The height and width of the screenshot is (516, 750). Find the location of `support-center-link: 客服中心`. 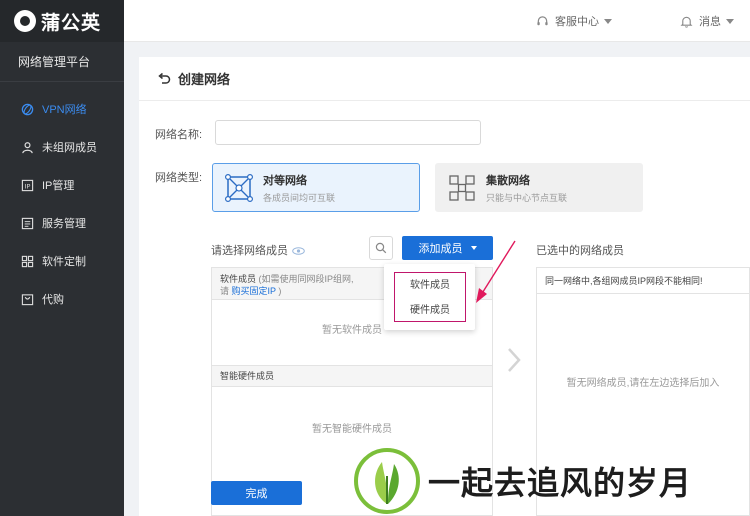

support-center-link: 客服中心 is located at coordinates (574, 21).